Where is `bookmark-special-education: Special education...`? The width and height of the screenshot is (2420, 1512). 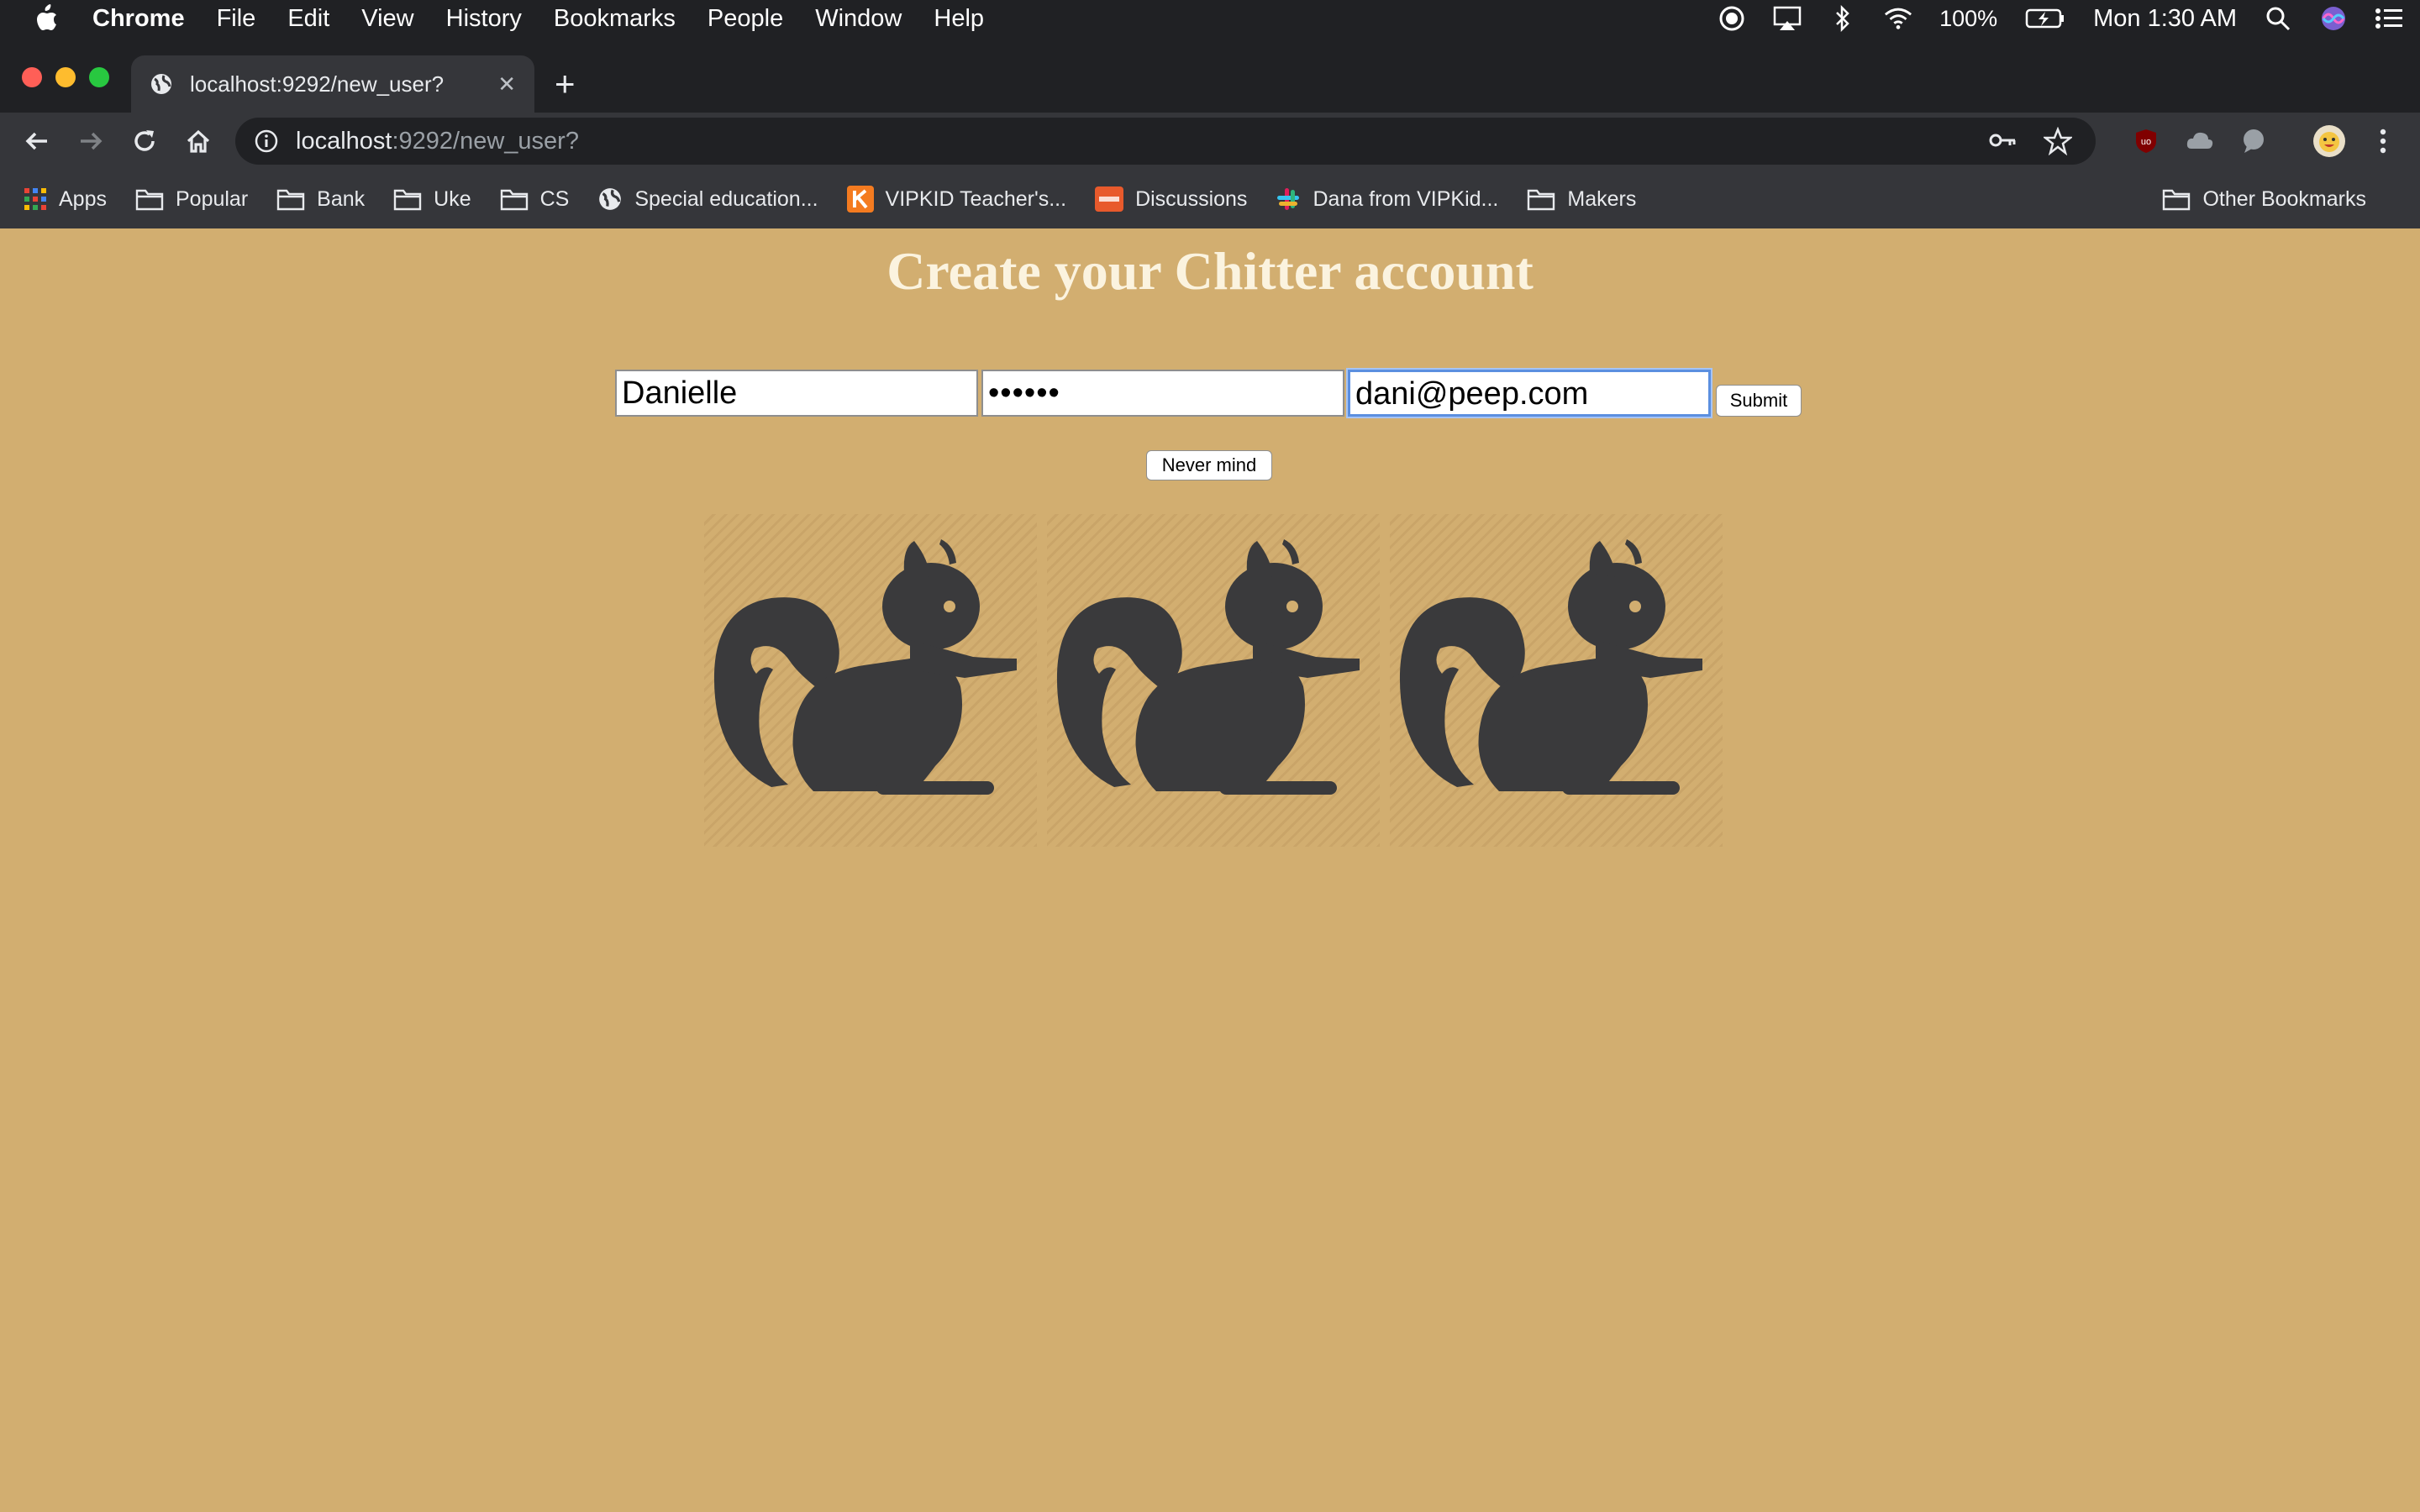
bookmark-special-education: Special education... is located at coordinates (707, 199).